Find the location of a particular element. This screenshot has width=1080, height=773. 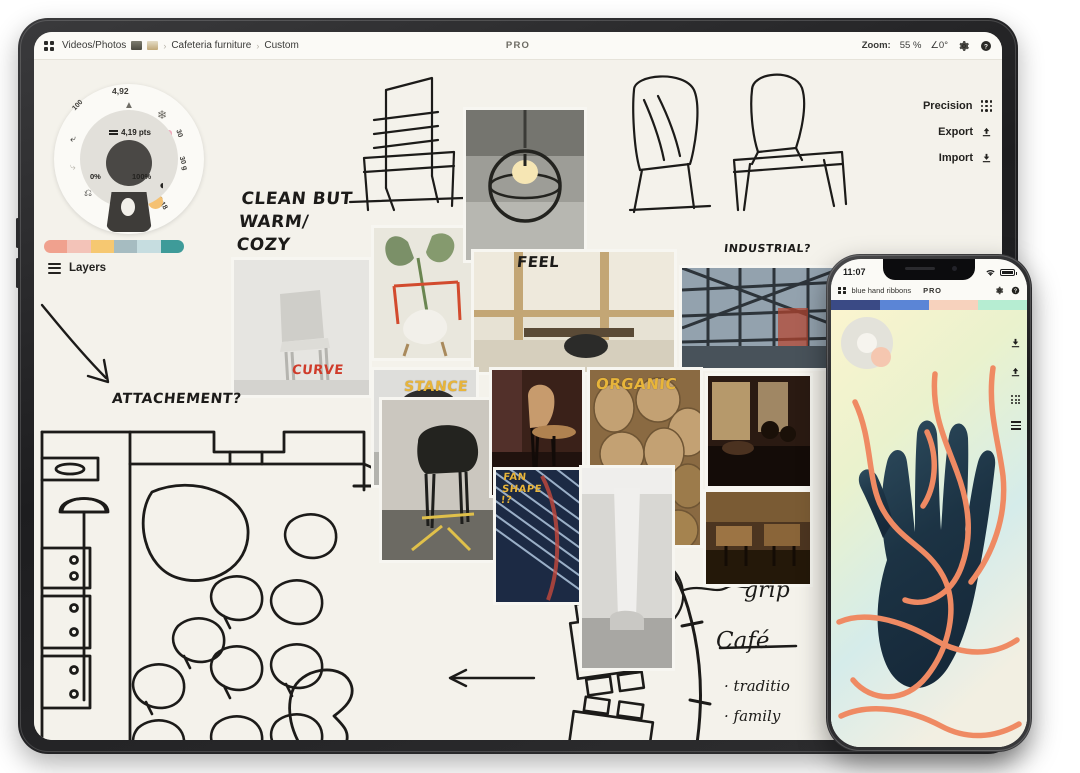

iphone-toolbar: blue hand ribbons PRO ? is located at coordinates (929, 290).